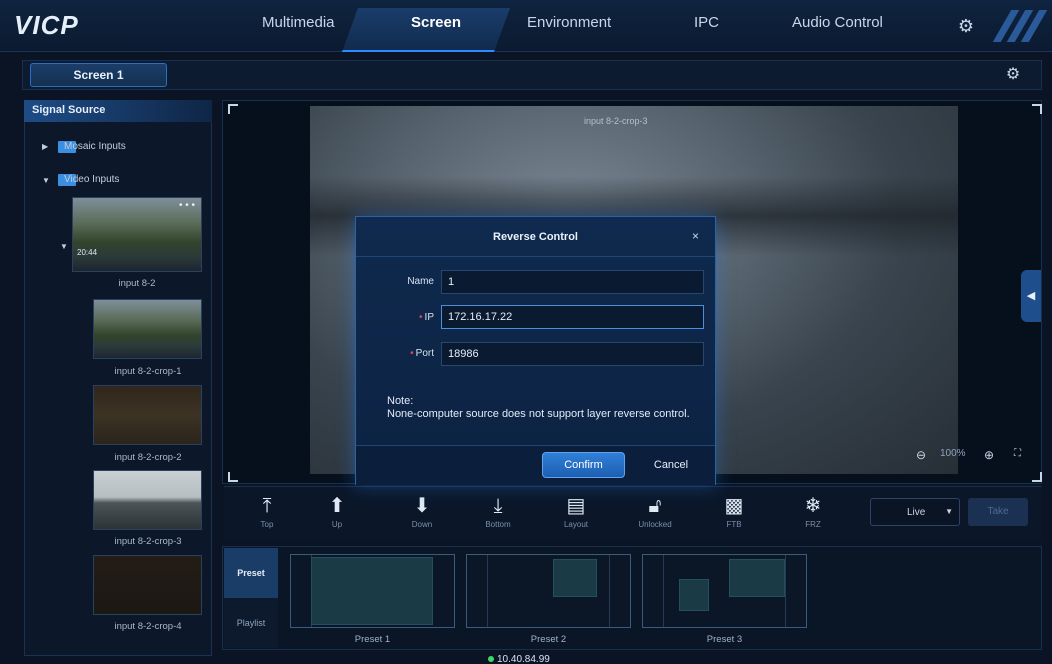 The height and width of the screenshot is (664, 1052). Describe the element at coordinates (267, 506) in the screenshot. I see `arrow-top-icon: ⤒` at that location.